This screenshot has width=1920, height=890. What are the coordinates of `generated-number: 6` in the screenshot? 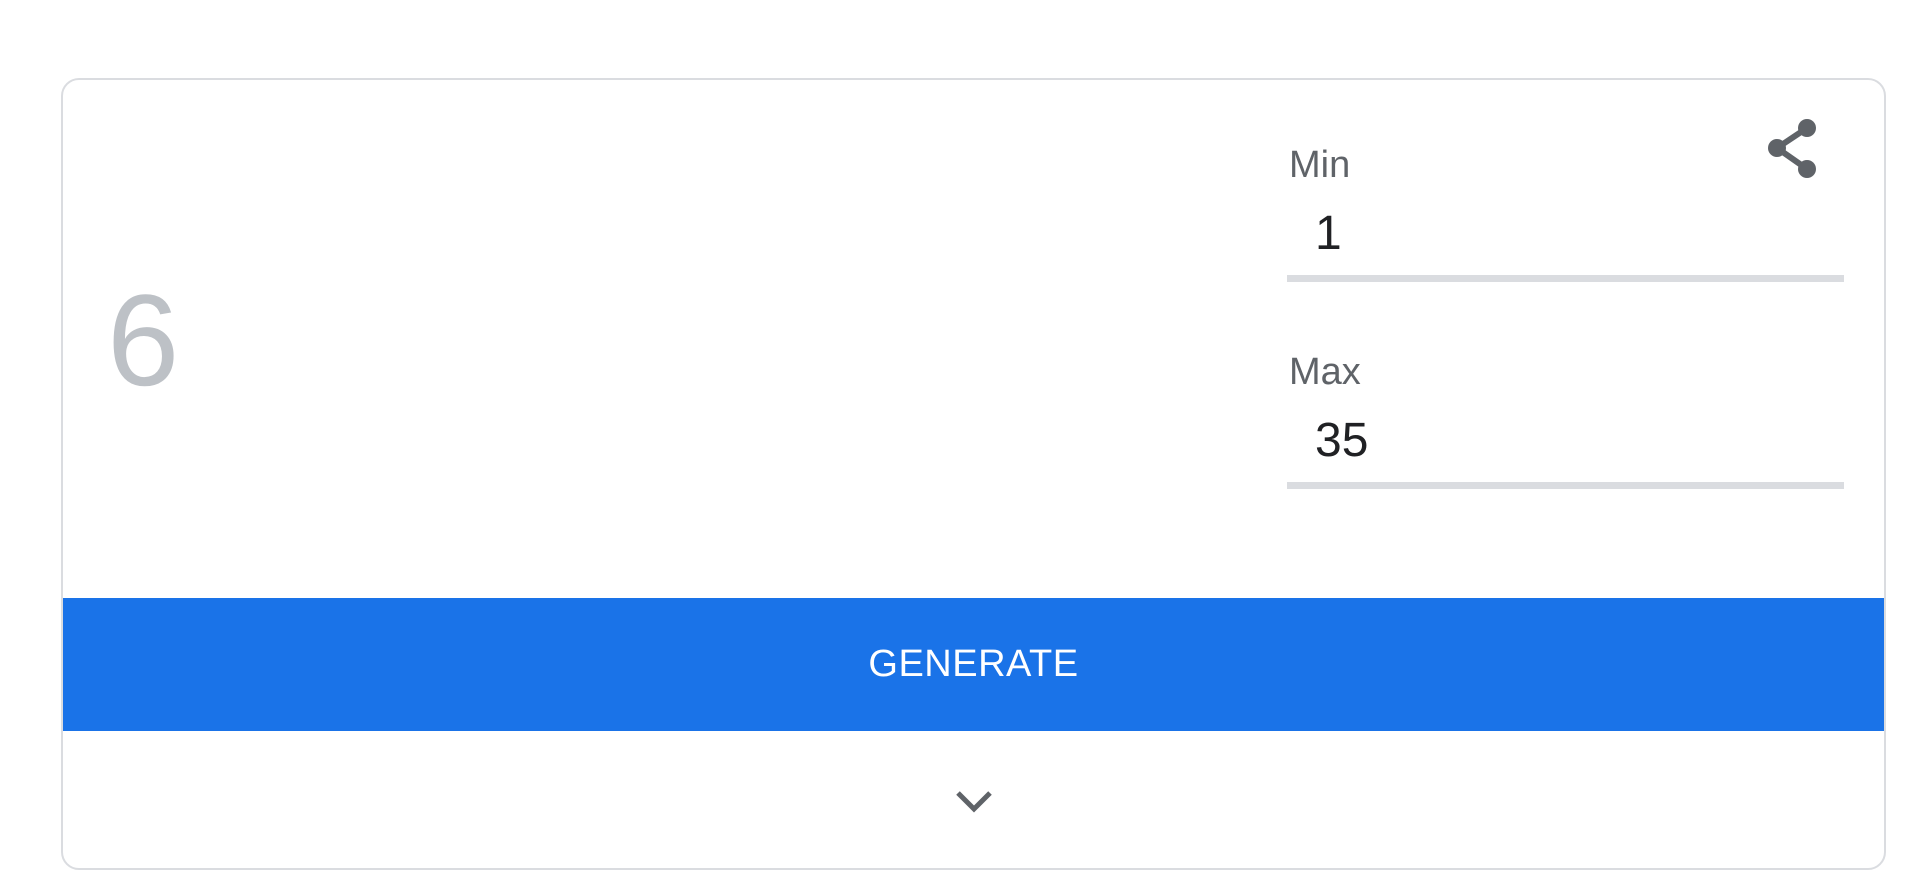 It's located at (143, 340).